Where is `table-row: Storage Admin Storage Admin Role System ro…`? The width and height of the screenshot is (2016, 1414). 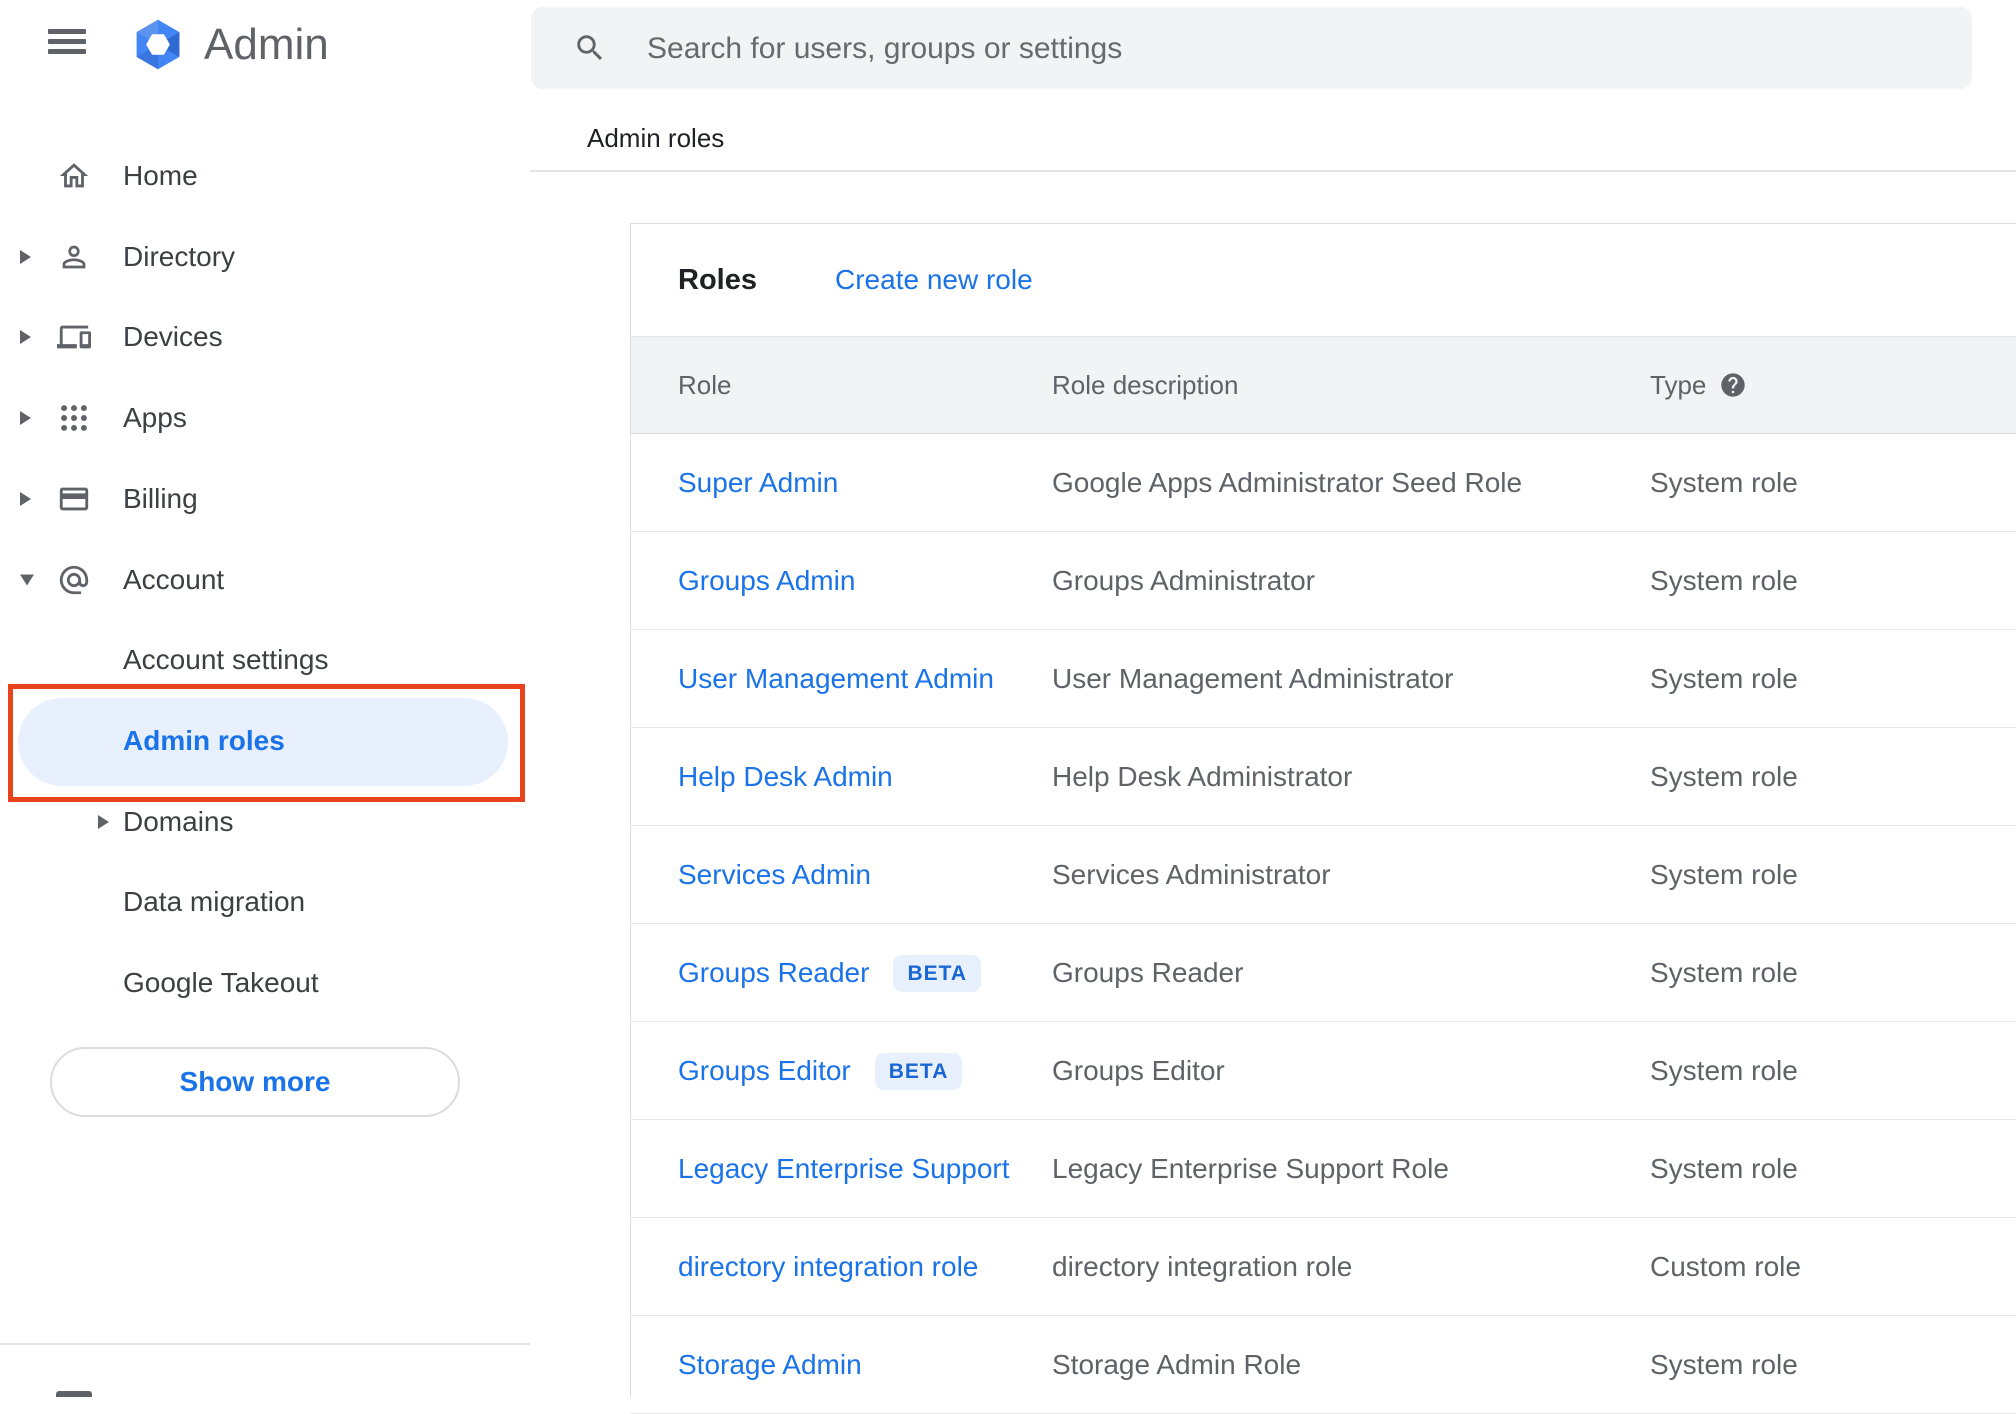 table-row: Storage Admin Storage Admin Role System ro… is located at coordinates (1323, 1365).